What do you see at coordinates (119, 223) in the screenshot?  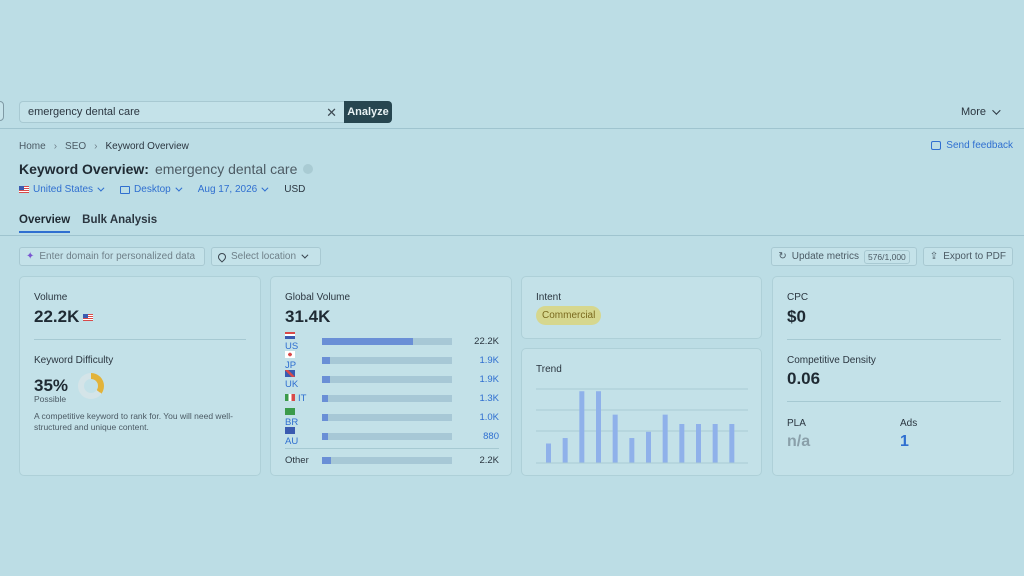 I see `tab-bulk-analysis: Bulk Analysis` at bounding box center [119, 223].